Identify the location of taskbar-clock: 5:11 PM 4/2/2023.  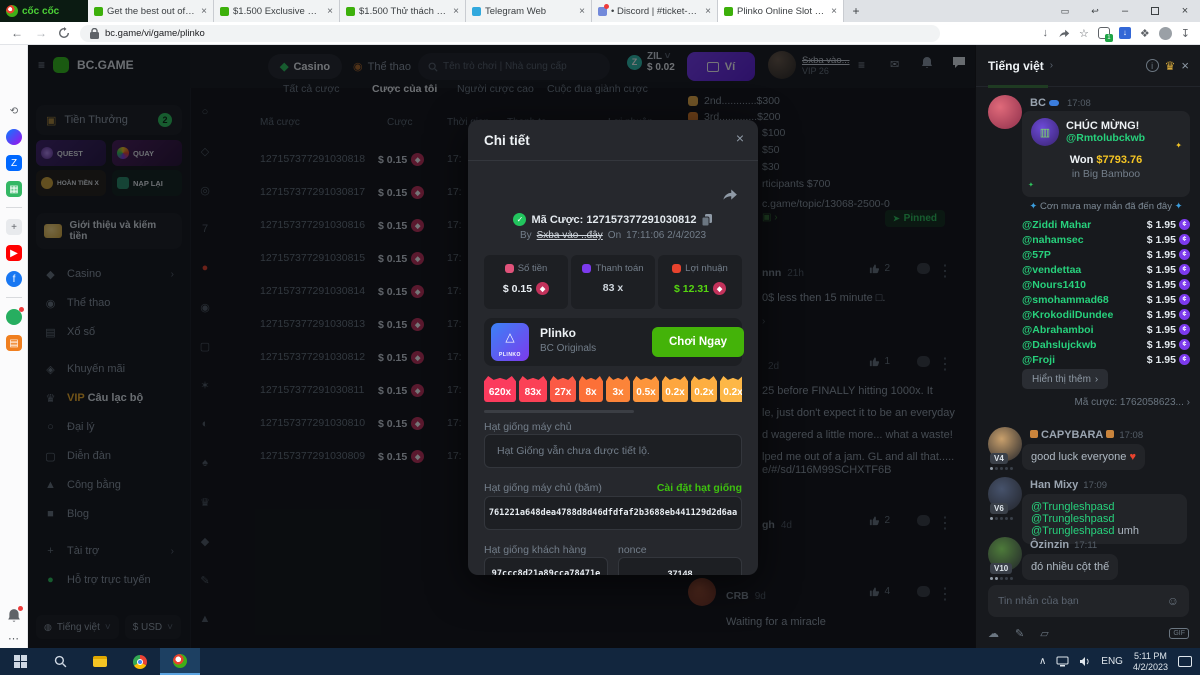
(1150, 662).